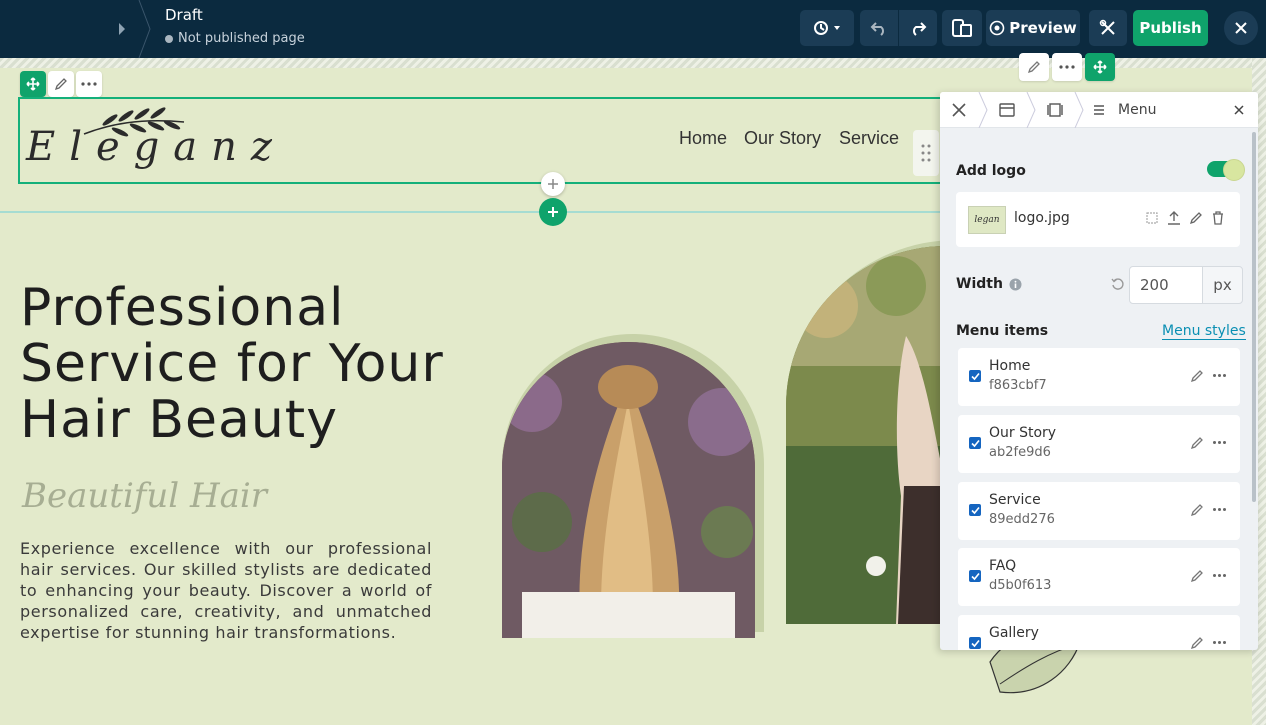 The image size is (1266, 725). I want to click on menu-item-id: f863cbf7, so click(1018, 385).